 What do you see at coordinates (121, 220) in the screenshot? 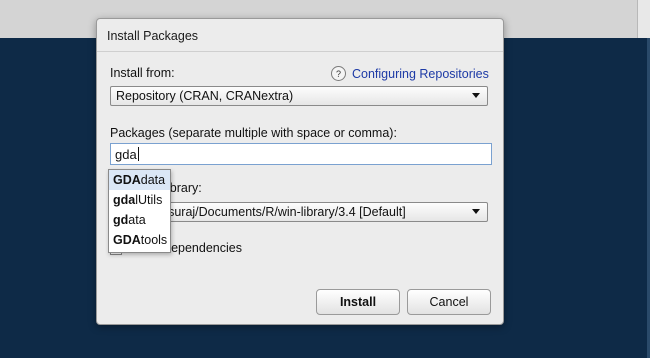
I see `autocomplete-match: gd` at bounding box center [121, 220].